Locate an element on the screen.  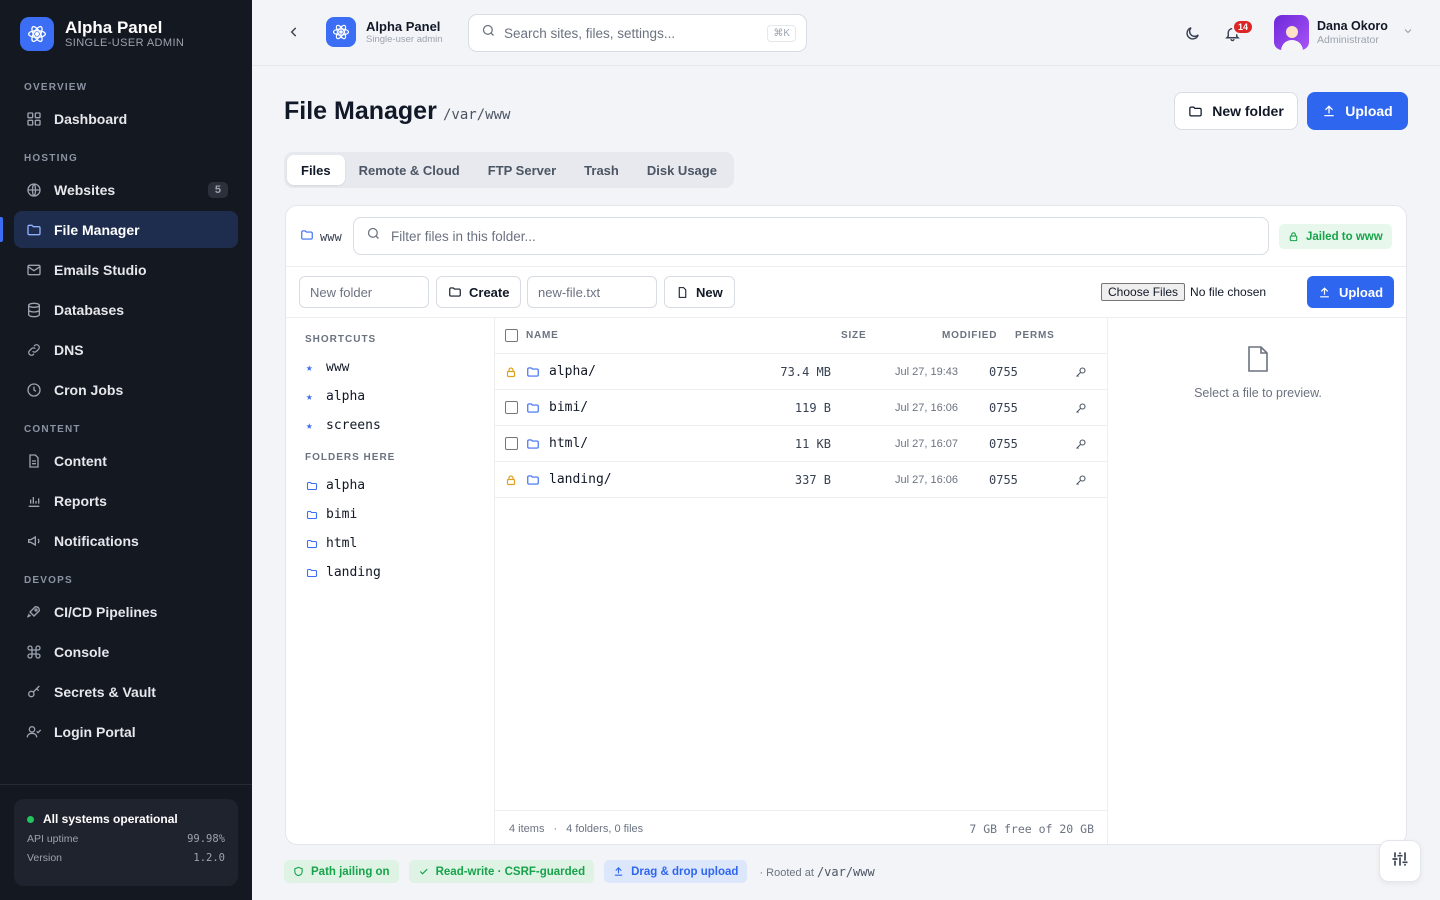
uptime-value: 99.98% is located at coordinates (206, 839).